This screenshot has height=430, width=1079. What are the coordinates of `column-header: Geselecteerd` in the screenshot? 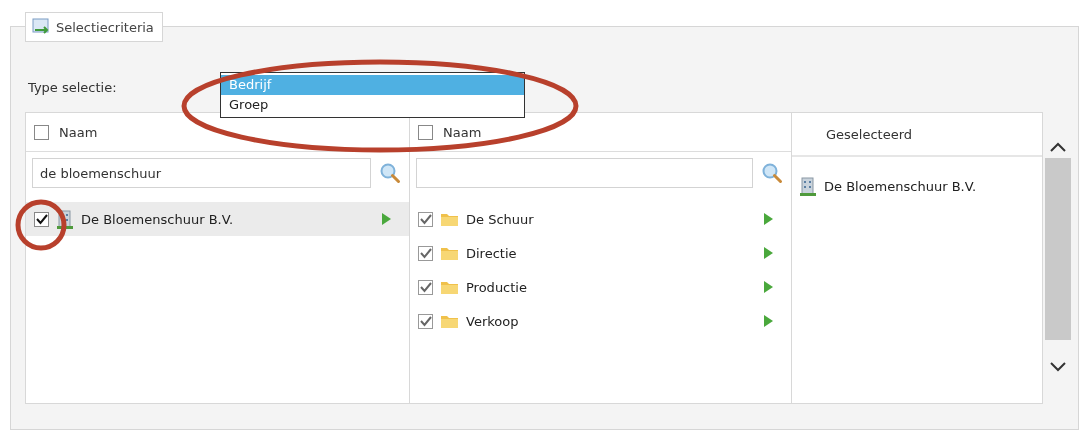 It's located at (869, 134).